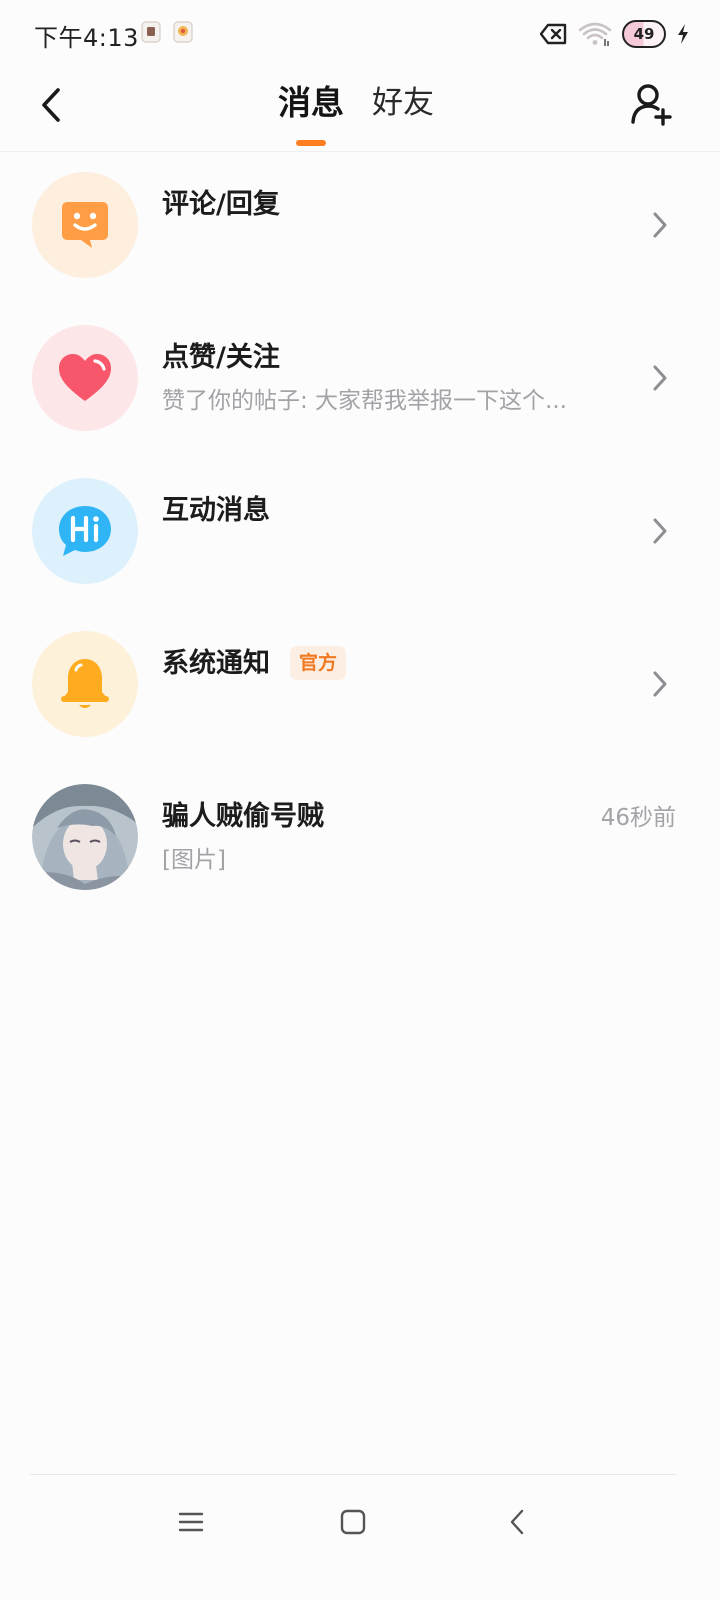 The image size is (720, 1600). What do you see at coordinates (360, 691) in the screenshot?
I see `list-item-system: 系统通知 官方` at bounding box center [360, 691].